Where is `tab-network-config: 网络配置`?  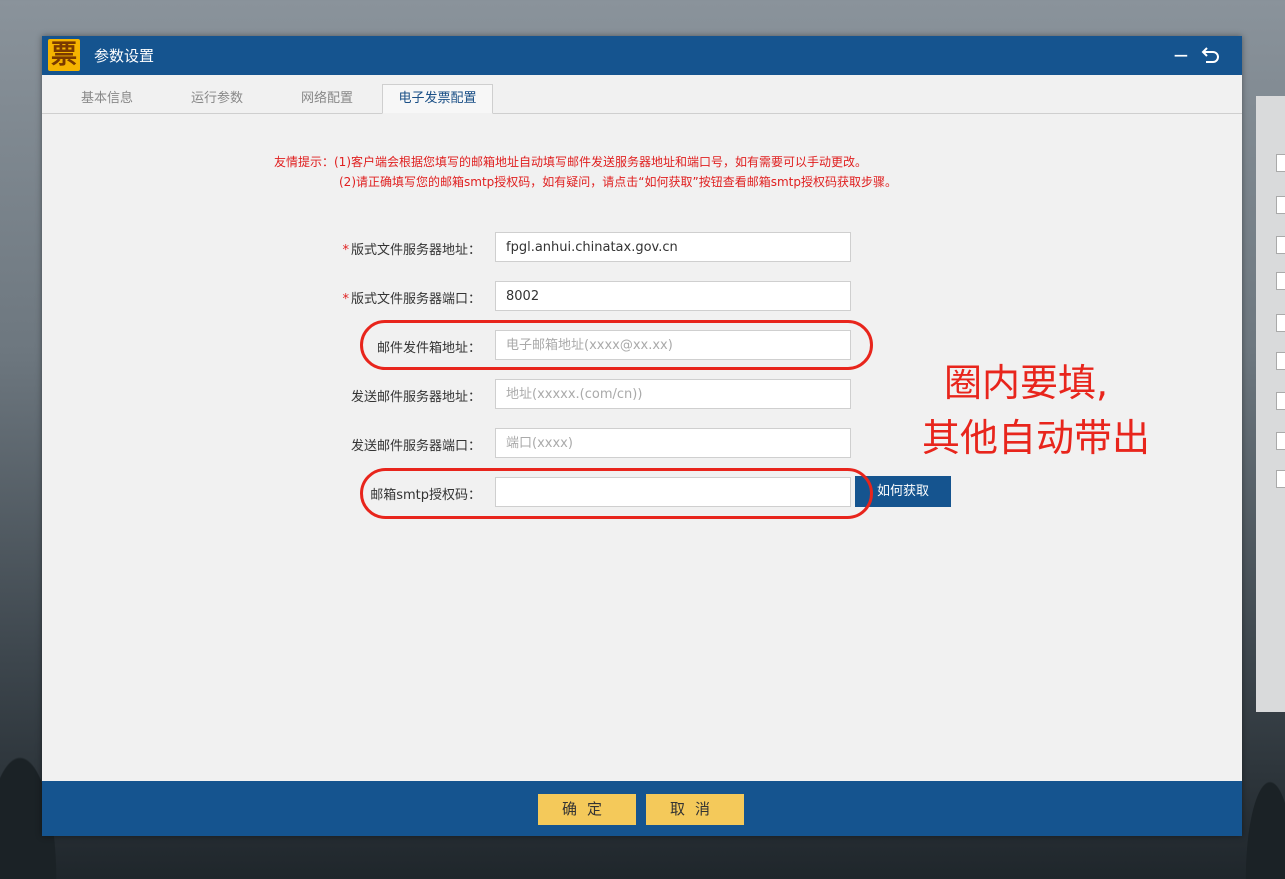
tab-network-config: 网络配置 is located at coordinates (327, 99).